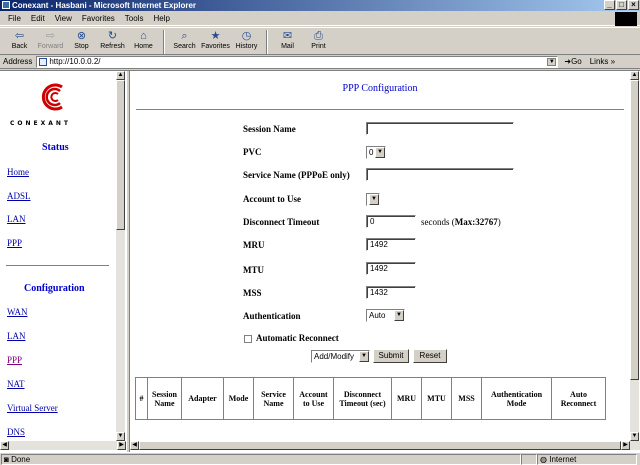 Image resolution: width=640 pixels, height=465 pixels. I want to click on nav-vertical-scrollbar: ▲ ▼, so click(120, 256).